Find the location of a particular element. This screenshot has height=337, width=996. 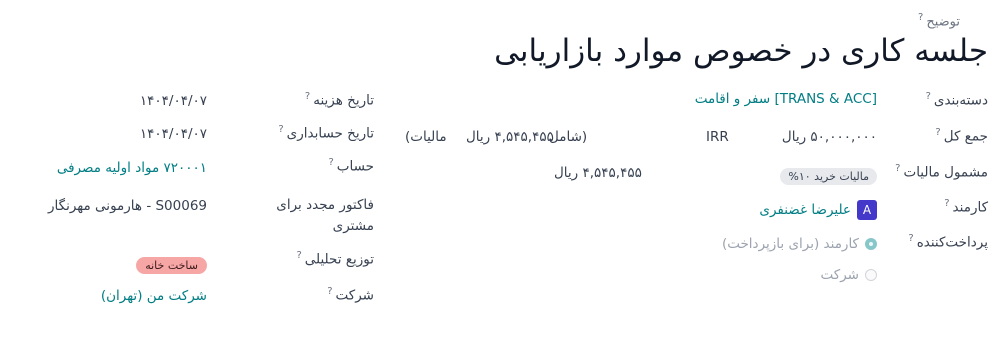

tax-amount: ۴,۵۴۵,۴۵۵ ریال is located at coordinates (598, 173).